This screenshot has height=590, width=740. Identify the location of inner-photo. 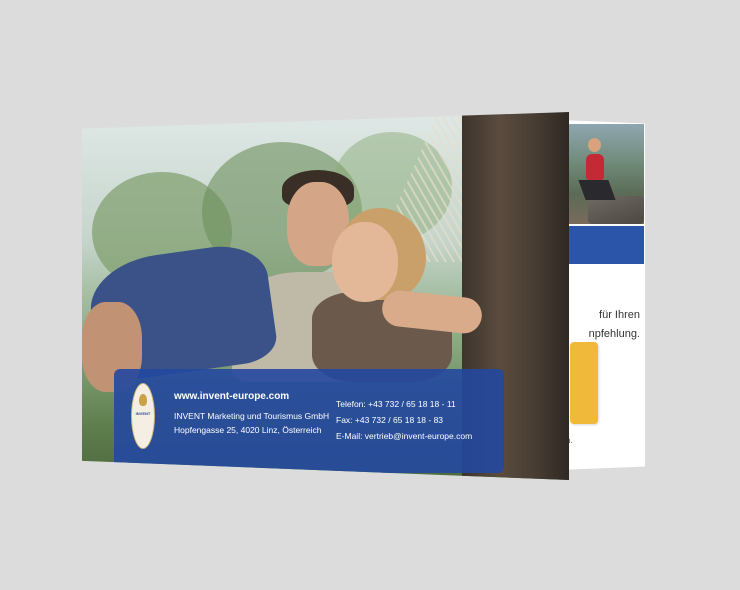
(606, 174).